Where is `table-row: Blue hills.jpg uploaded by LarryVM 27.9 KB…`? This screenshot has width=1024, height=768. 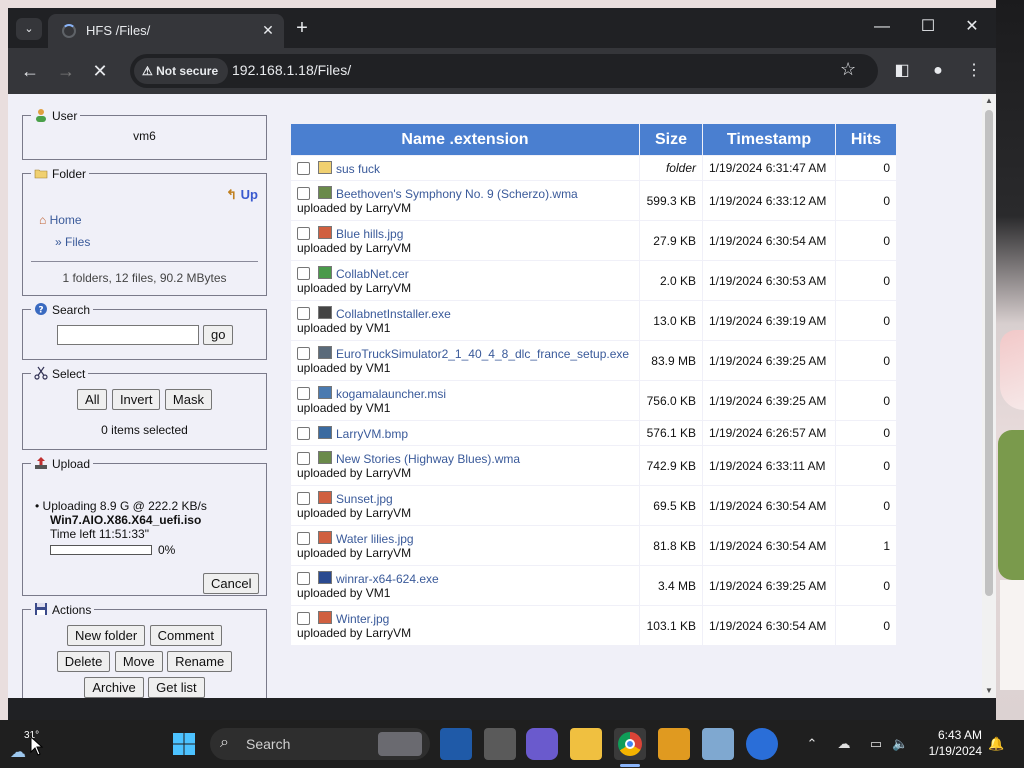 table-row: Blue hills.jpg uploaded by LarryVM 27.9 KB… is located at coordinates (593, 240).